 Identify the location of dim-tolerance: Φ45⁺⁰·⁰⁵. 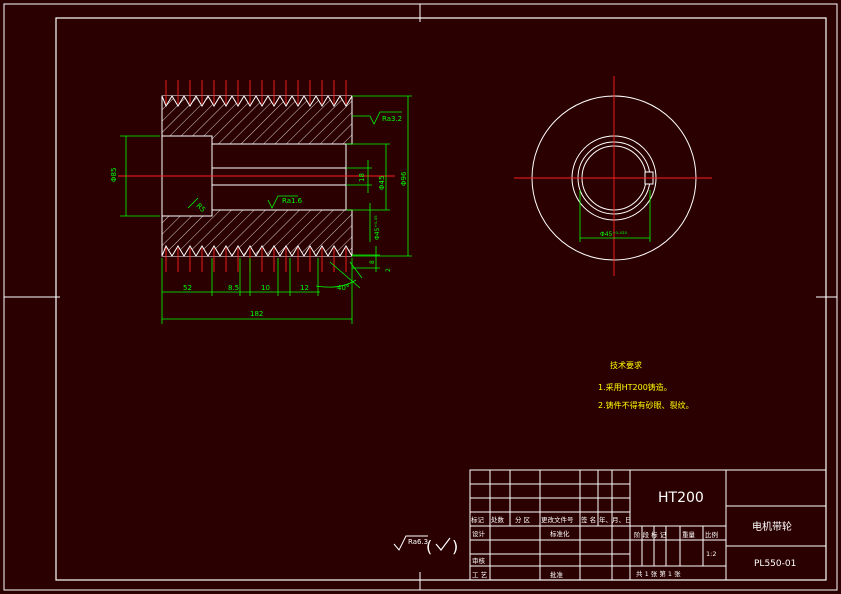
(377, 227).